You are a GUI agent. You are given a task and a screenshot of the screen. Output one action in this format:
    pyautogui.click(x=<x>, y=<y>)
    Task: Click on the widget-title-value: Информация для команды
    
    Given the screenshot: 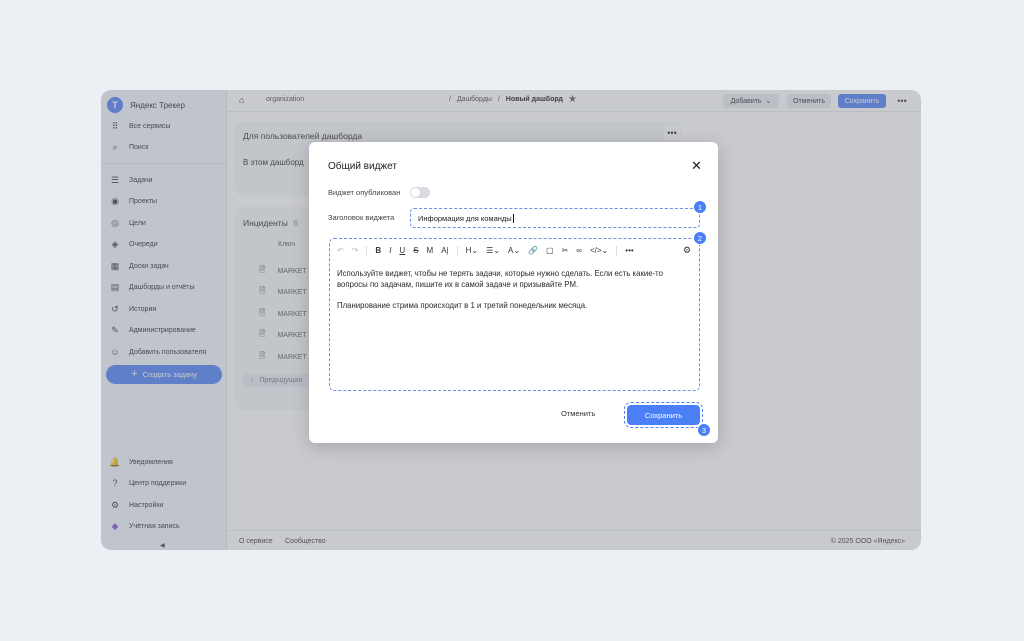 What is the action you would take?
    pyautogui.click(x=465, y=218)
    